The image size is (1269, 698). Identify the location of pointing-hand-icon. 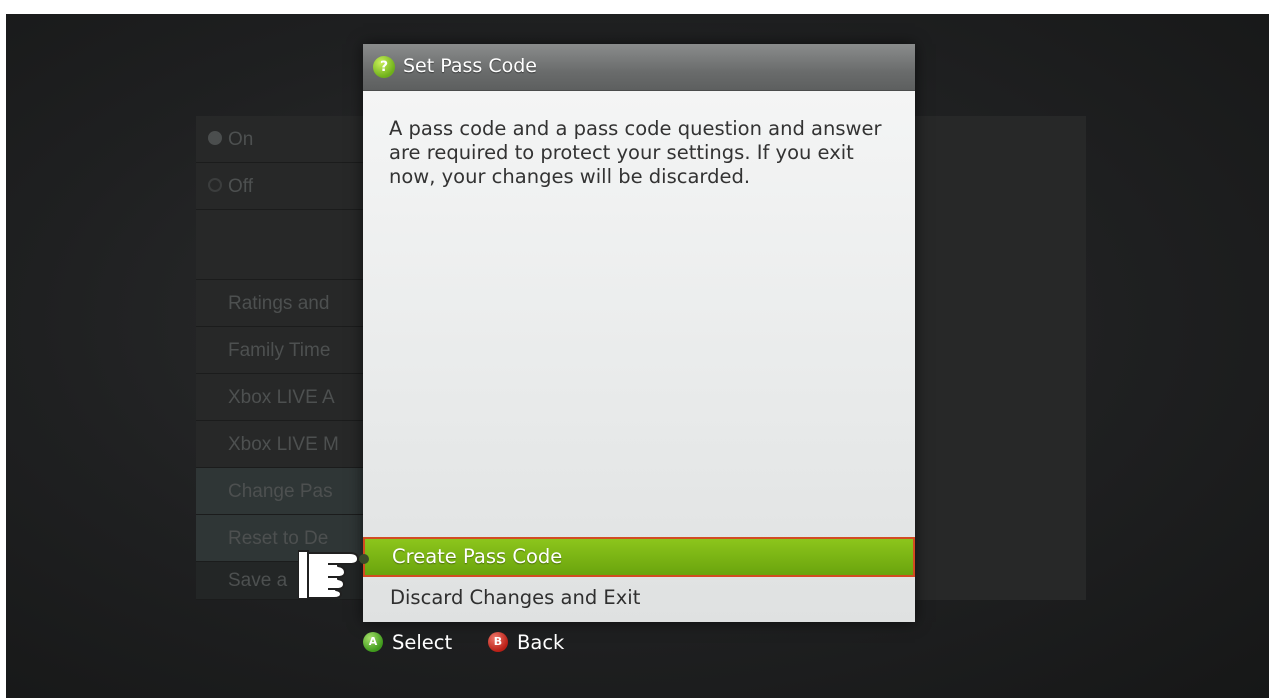
(333, 574).